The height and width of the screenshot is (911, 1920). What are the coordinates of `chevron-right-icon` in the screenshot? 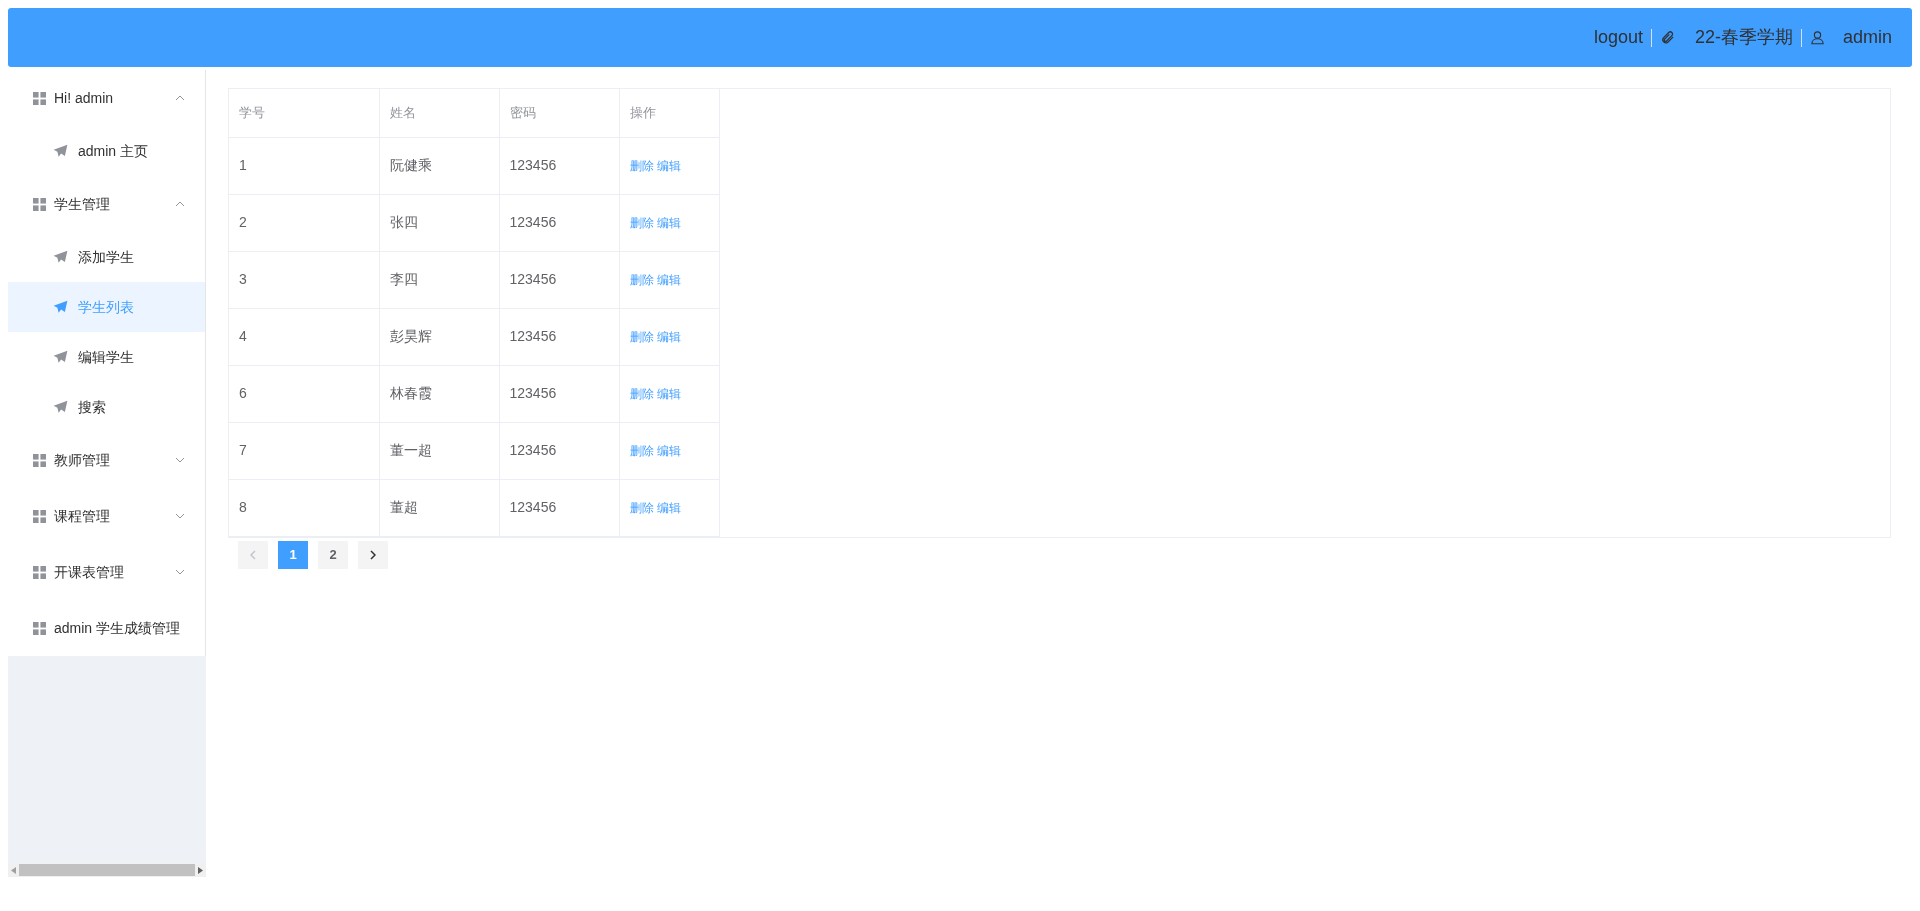 It's located at (373, 554).